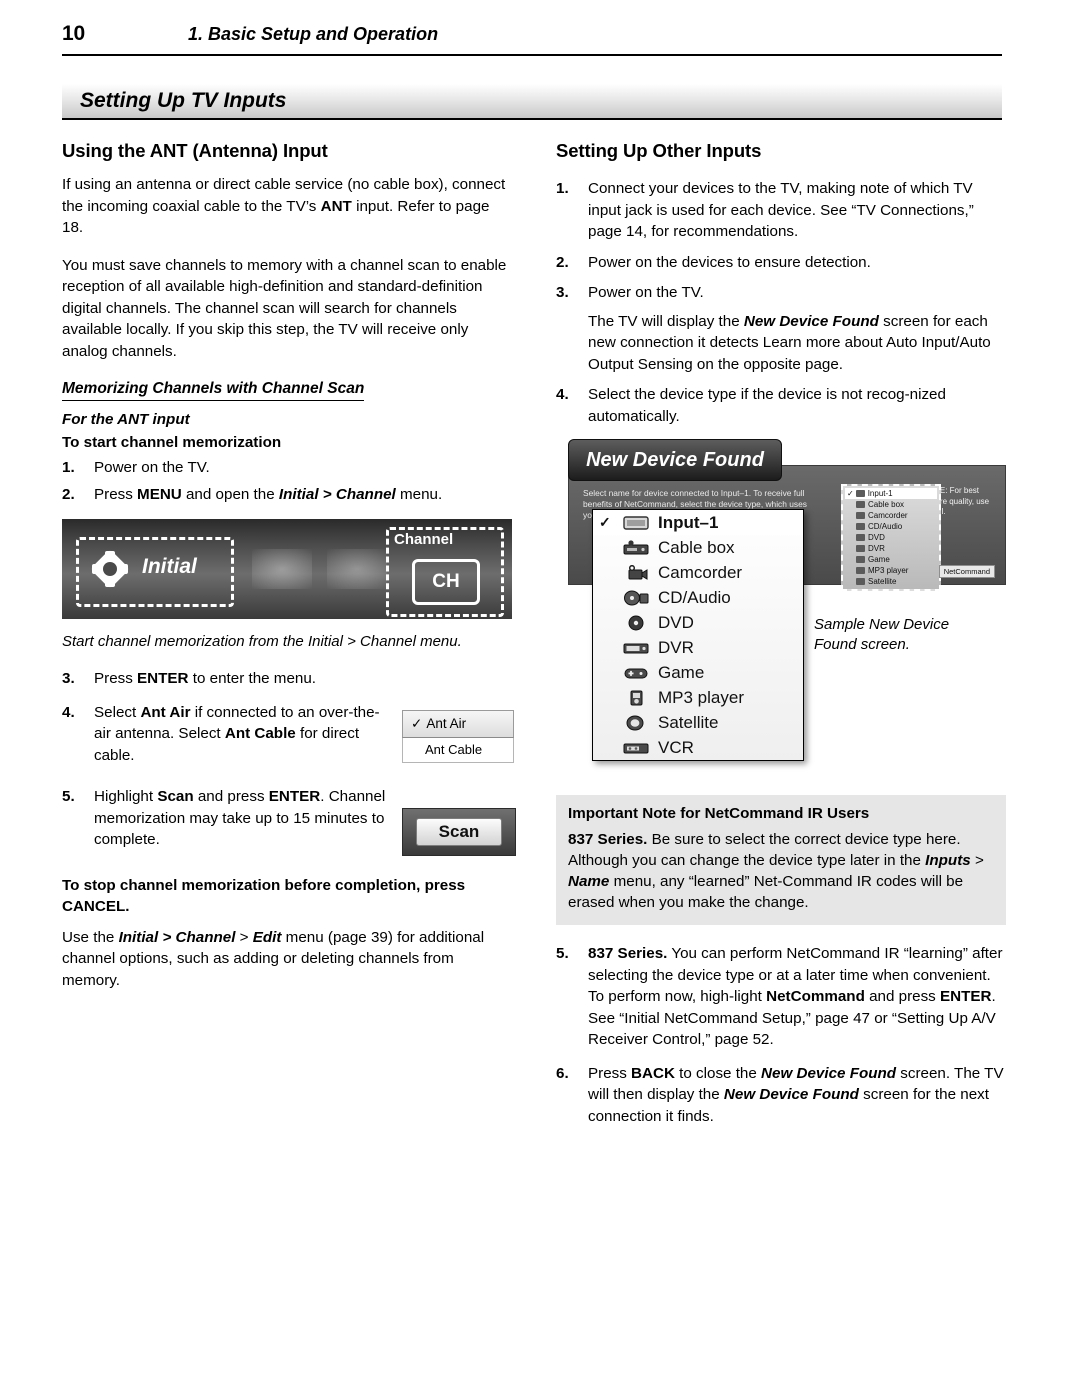  I want to click on vcr-icon, so click(636, 748).